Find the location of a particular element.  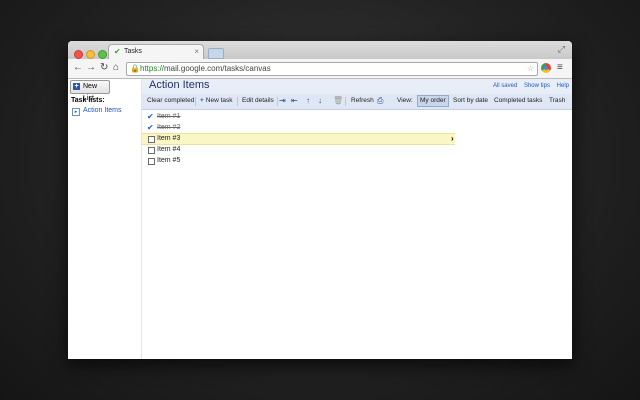

new-list-button: + New List is located at coordinates (90, 91).